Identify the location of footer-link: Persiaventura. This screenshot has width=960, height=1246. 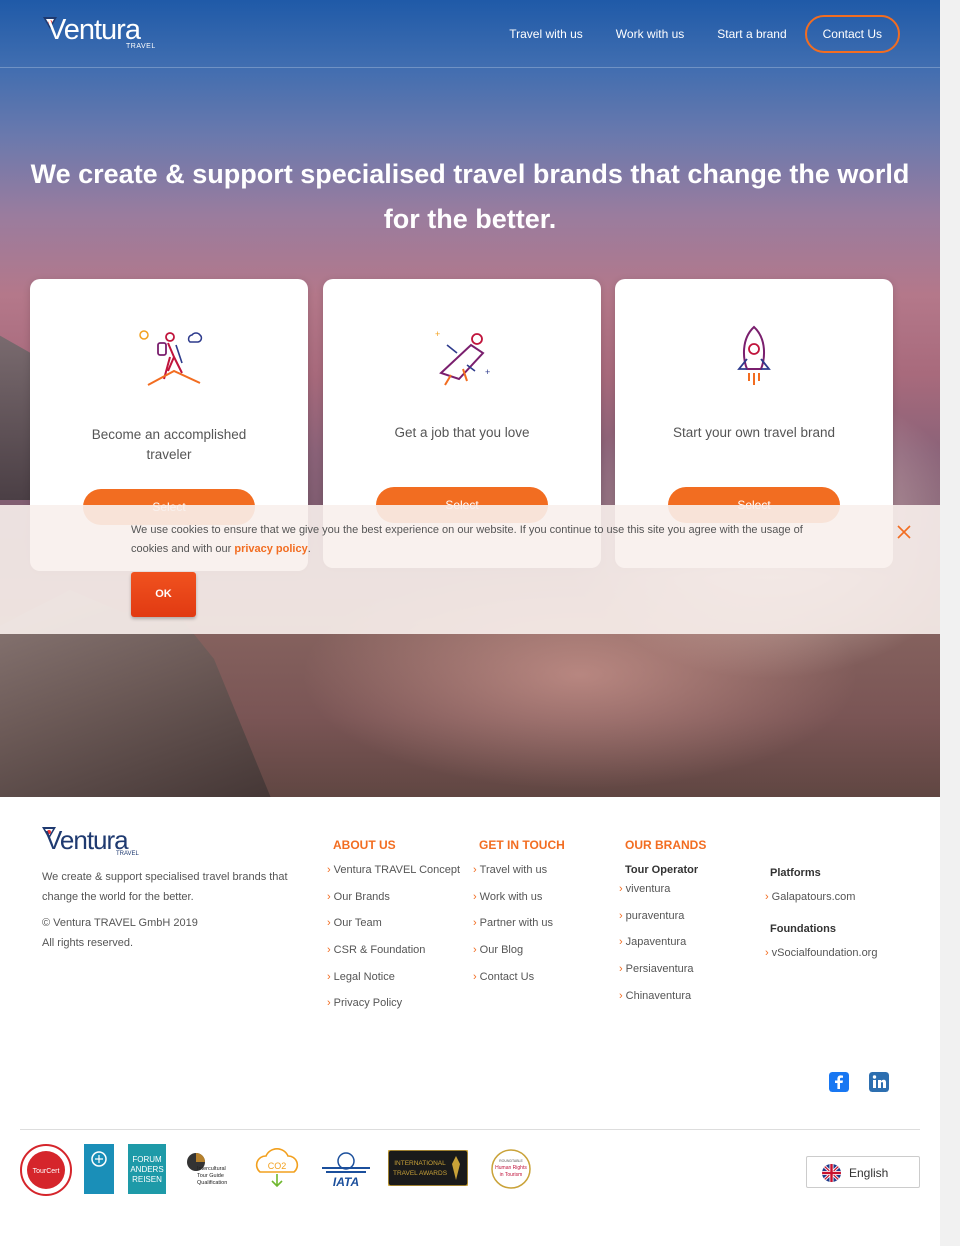
(662, 976).